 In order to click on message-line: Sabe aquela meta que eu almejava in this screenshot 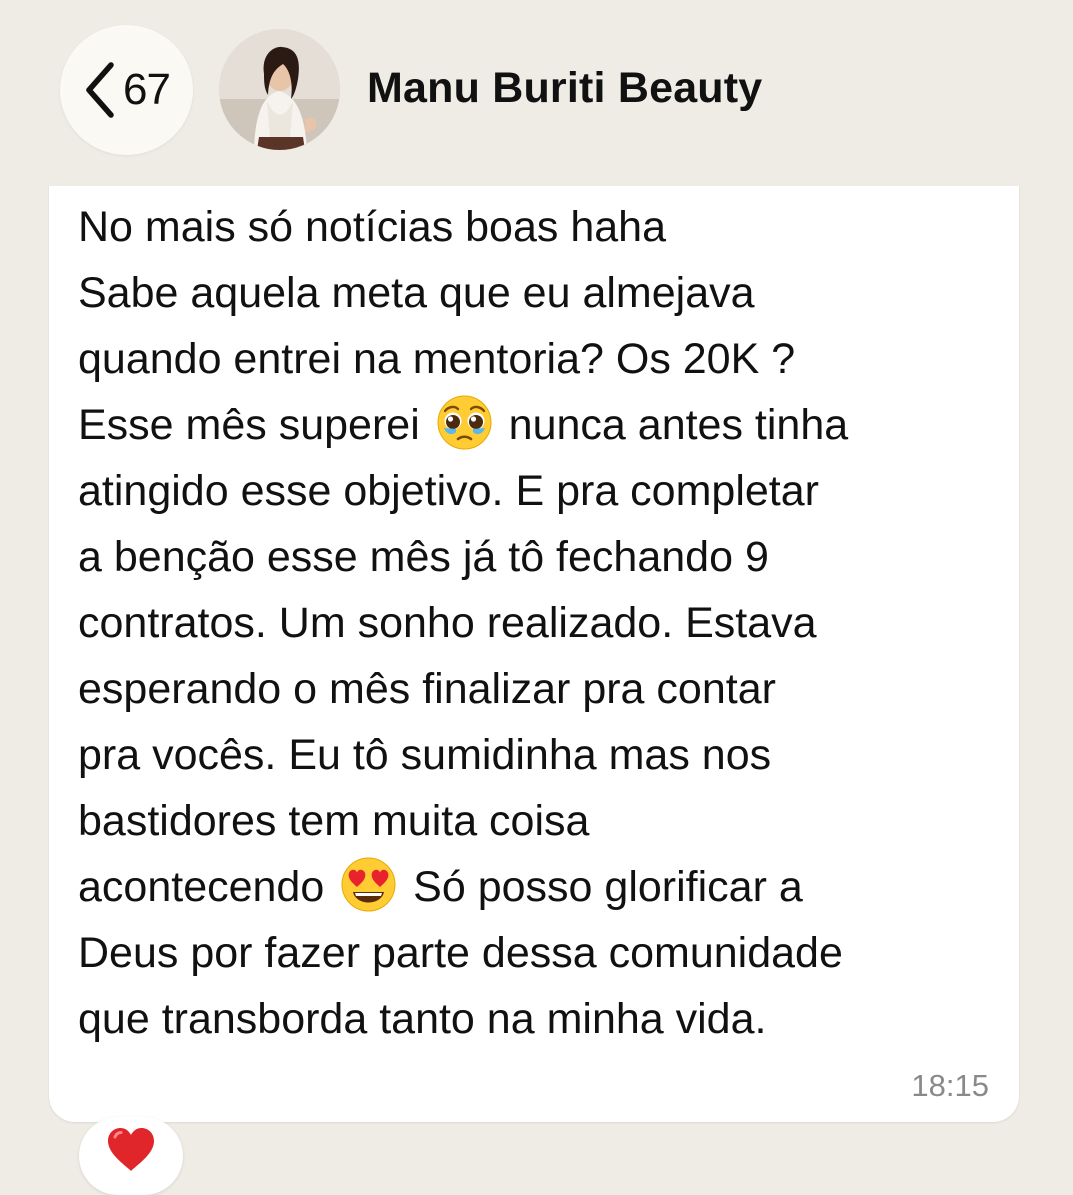, I will do `click(416, 293)`.